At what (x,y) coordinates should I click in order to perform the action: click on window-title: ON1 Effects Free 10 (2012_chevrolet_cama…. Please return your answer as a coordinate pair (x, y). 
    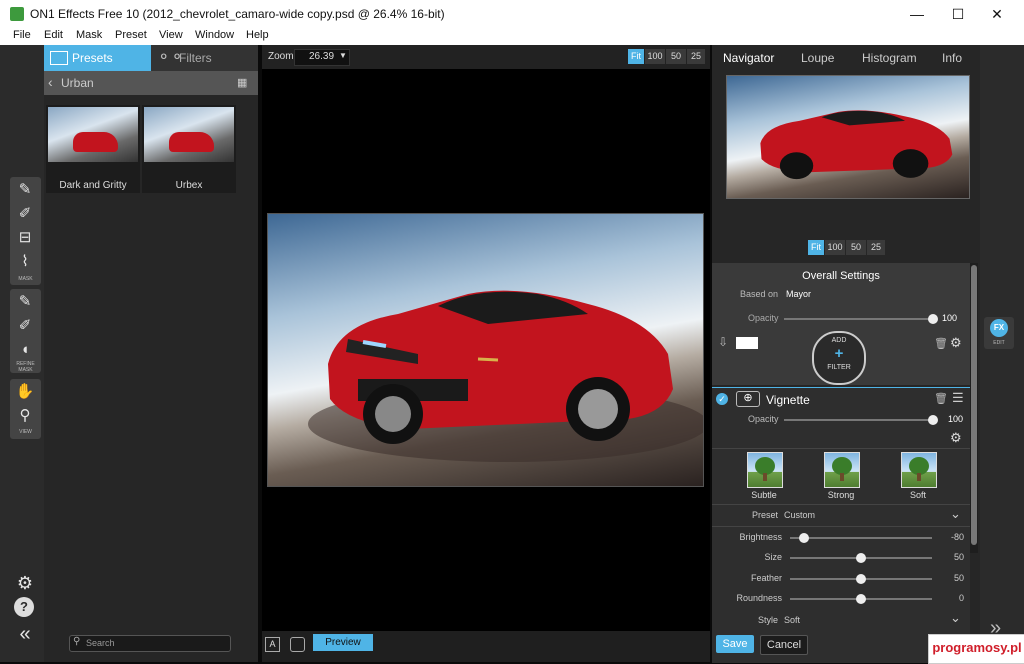
    Looking at the image, I should click on (237, 14).